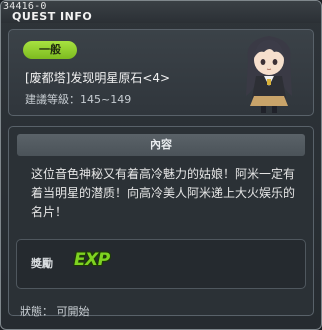 Image resolution: width=322 pixels, height=330 pixels. I want to click on npc-portrait, so click(269, 74).